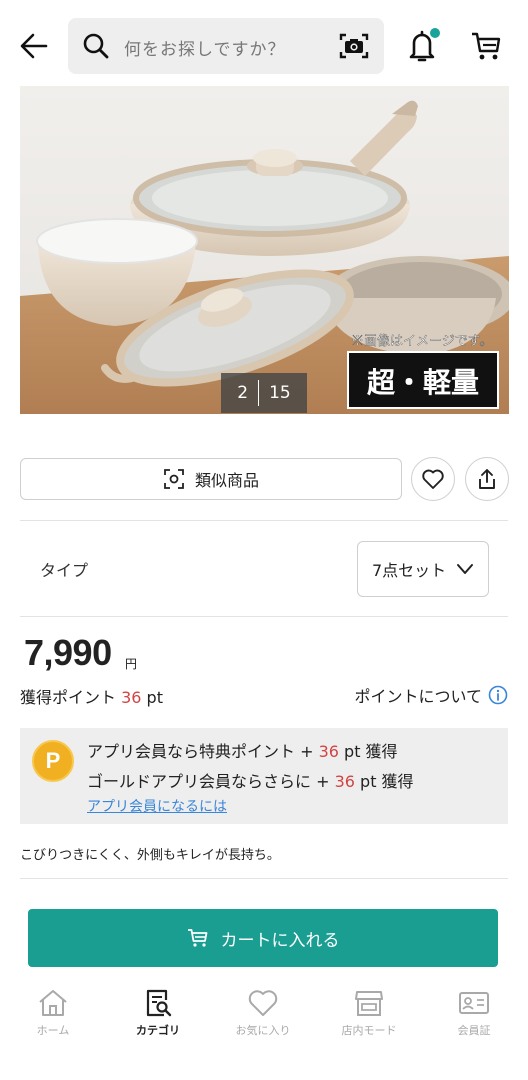 The image size is (528, 1080). What do you see at coordinates (68, 652) in the screenshot?
I see `price: 7,990` at bounding box center [68, 652].